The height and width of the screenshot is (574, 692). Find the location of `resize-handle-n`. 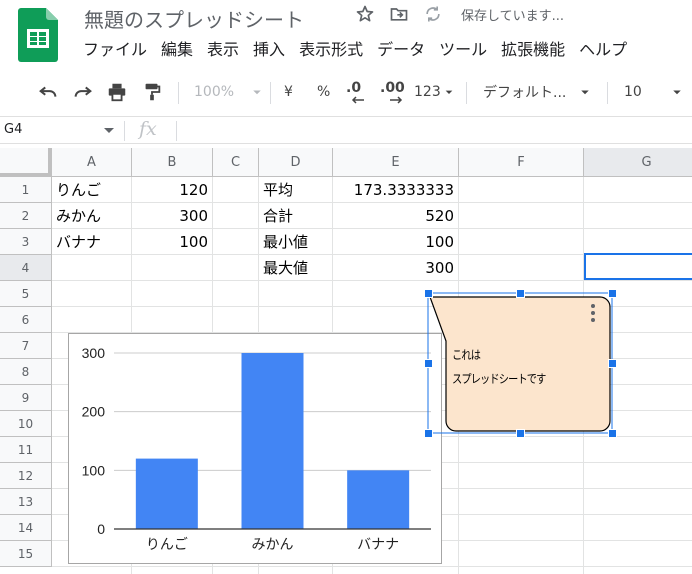

resize-handle-n is located at coordinates (520, 293).